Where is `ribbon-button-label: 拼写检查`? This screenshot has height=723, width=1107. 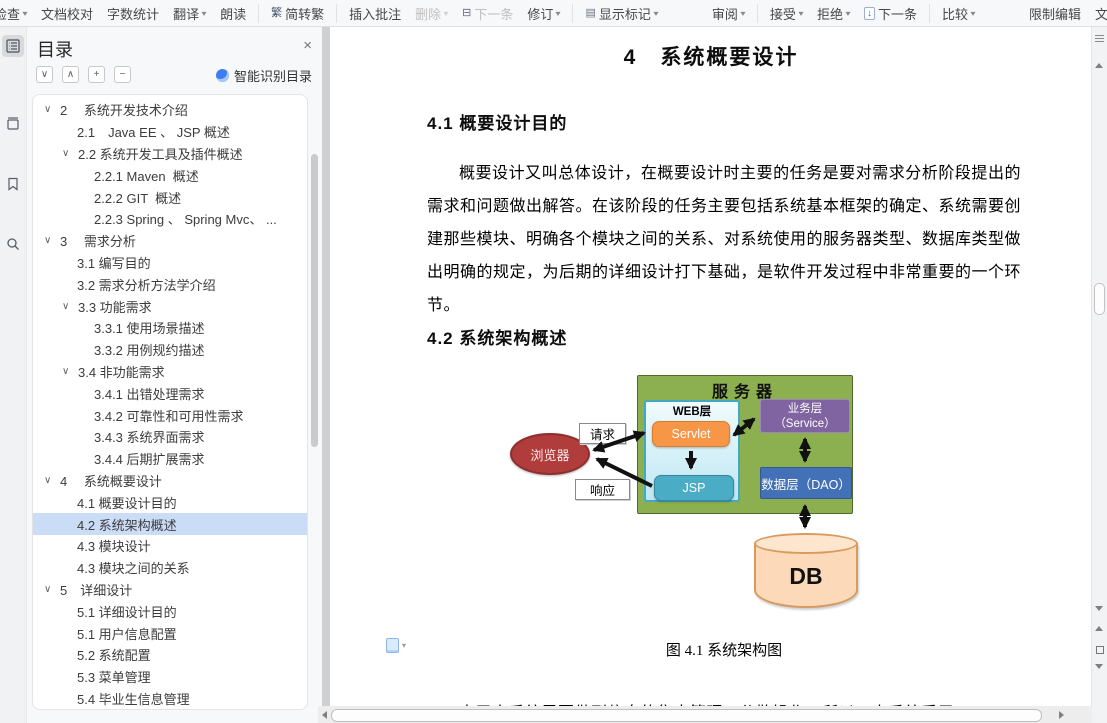 ribbon-button-label: 拼写检查 is located at coordinates (10, 14).